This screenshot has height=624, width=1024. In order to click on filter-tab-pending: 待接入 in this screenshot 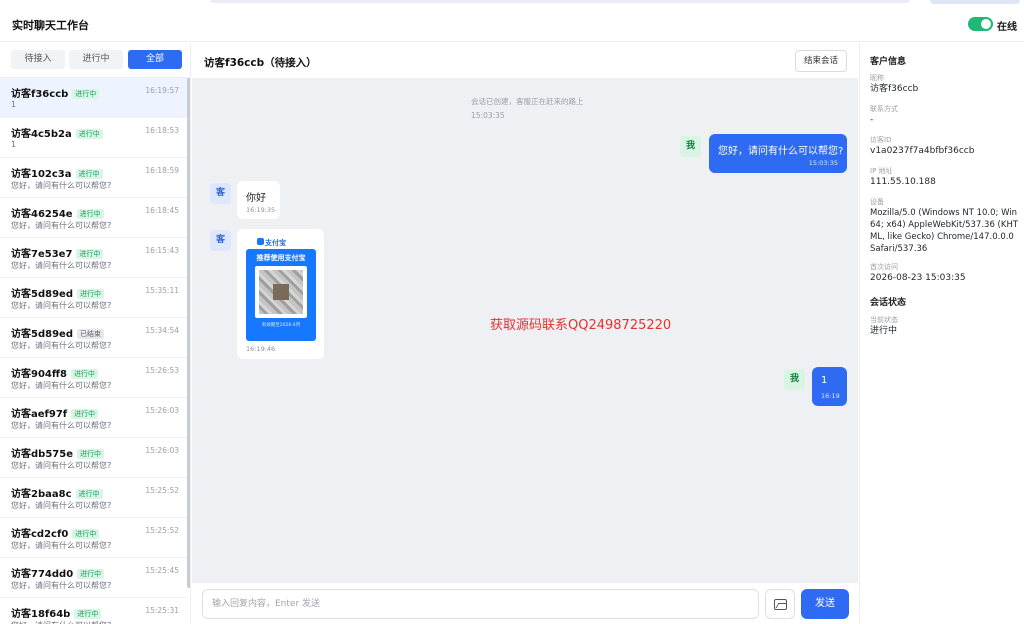, I will do `click(38, 59)`.